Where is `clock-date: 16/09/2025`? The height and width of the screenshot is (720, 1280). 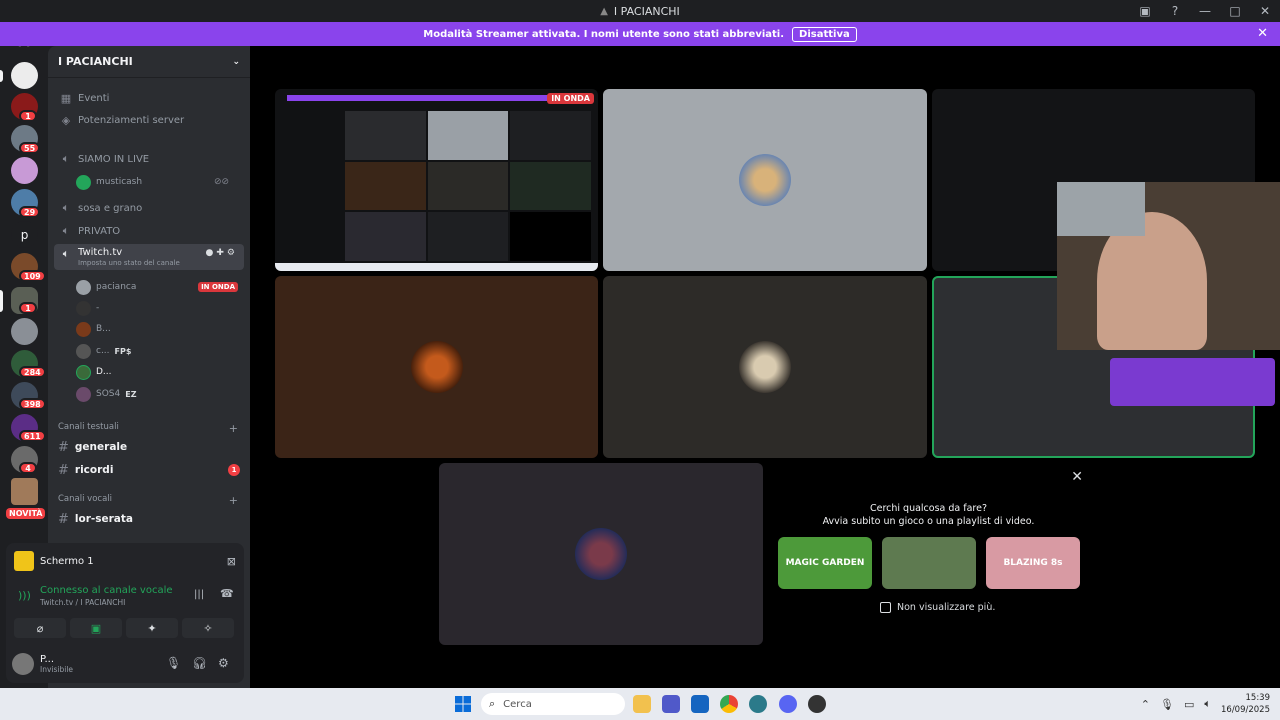 clock-date: 16/09/2025 is located at coordinates (1245, 710).